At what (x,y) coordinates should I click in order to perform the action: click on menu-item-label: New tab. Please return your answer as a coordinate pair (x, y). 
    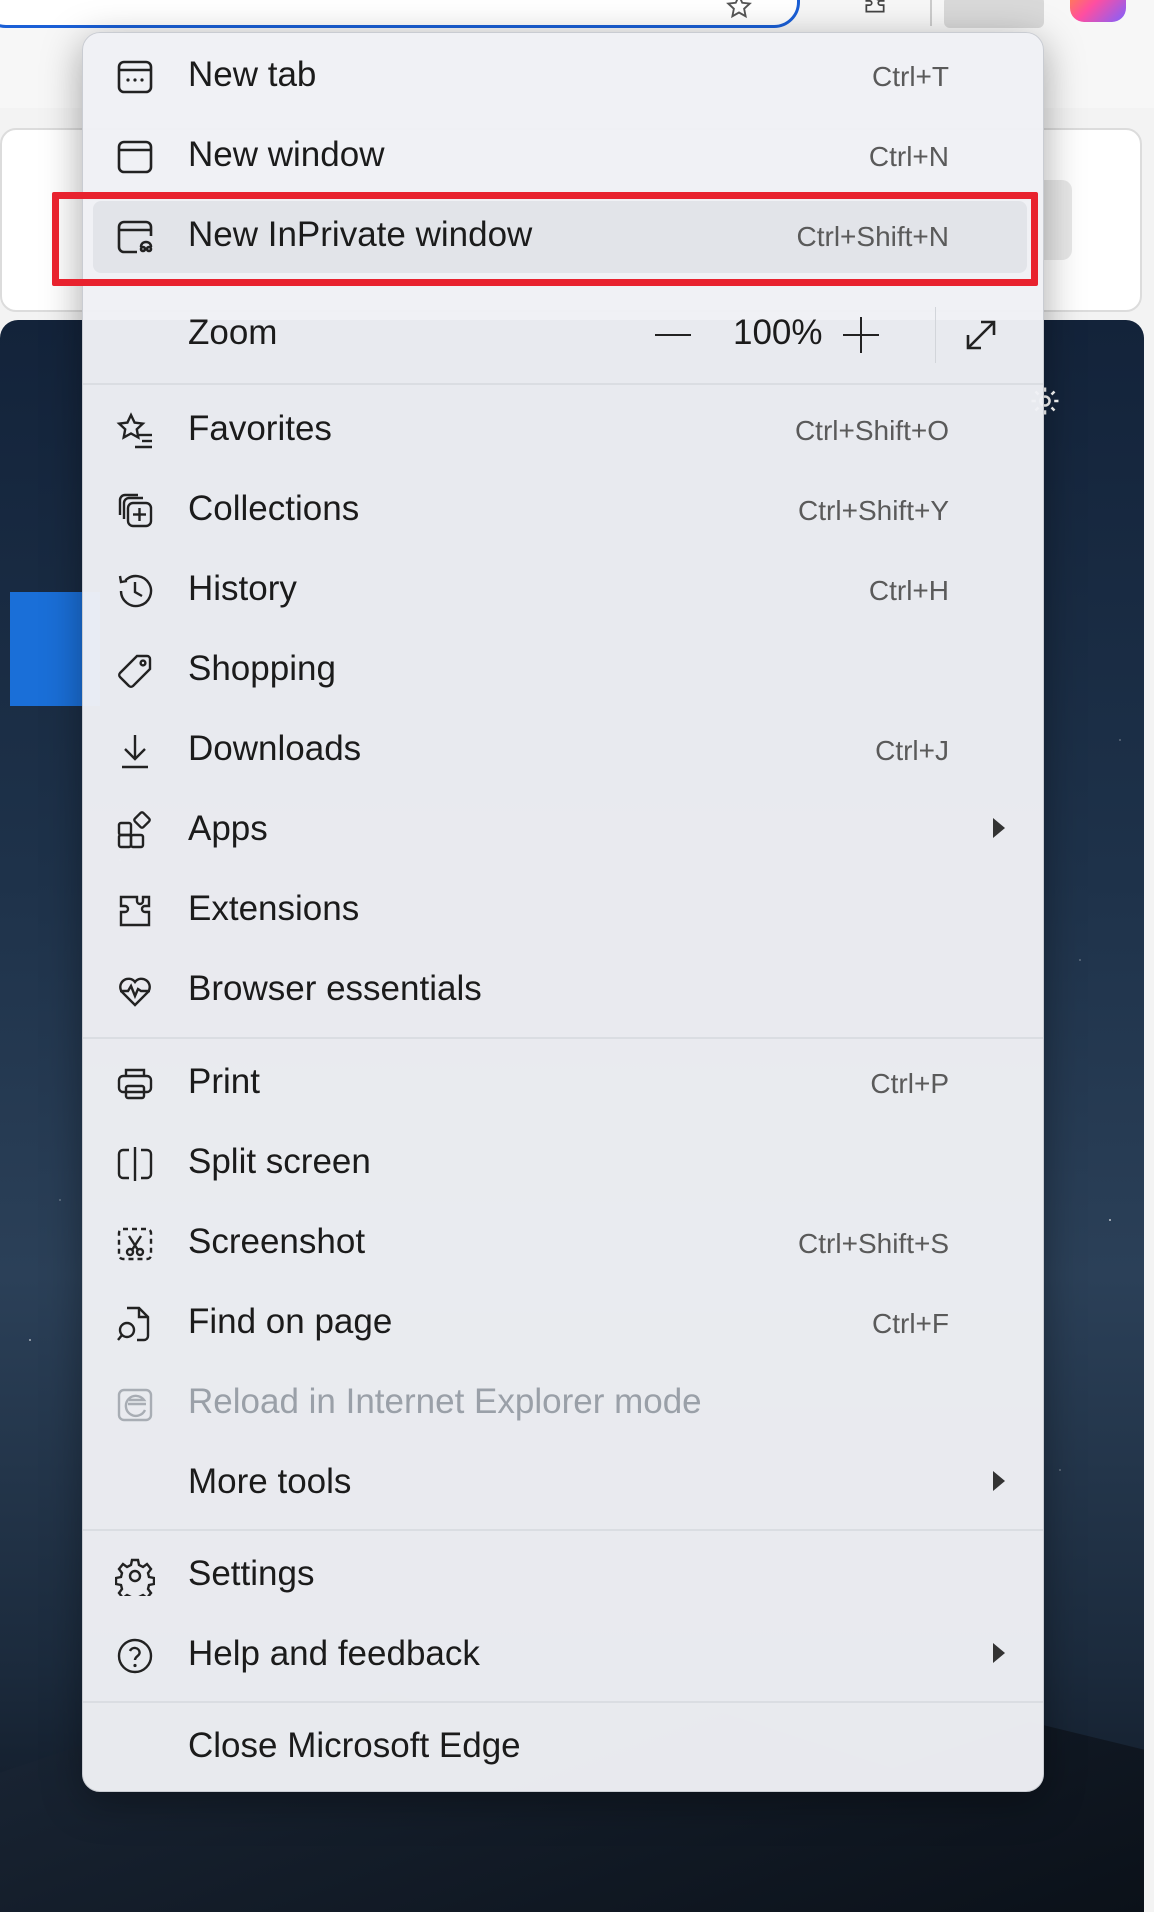
    Looking at the image, I should click on (252, 74).